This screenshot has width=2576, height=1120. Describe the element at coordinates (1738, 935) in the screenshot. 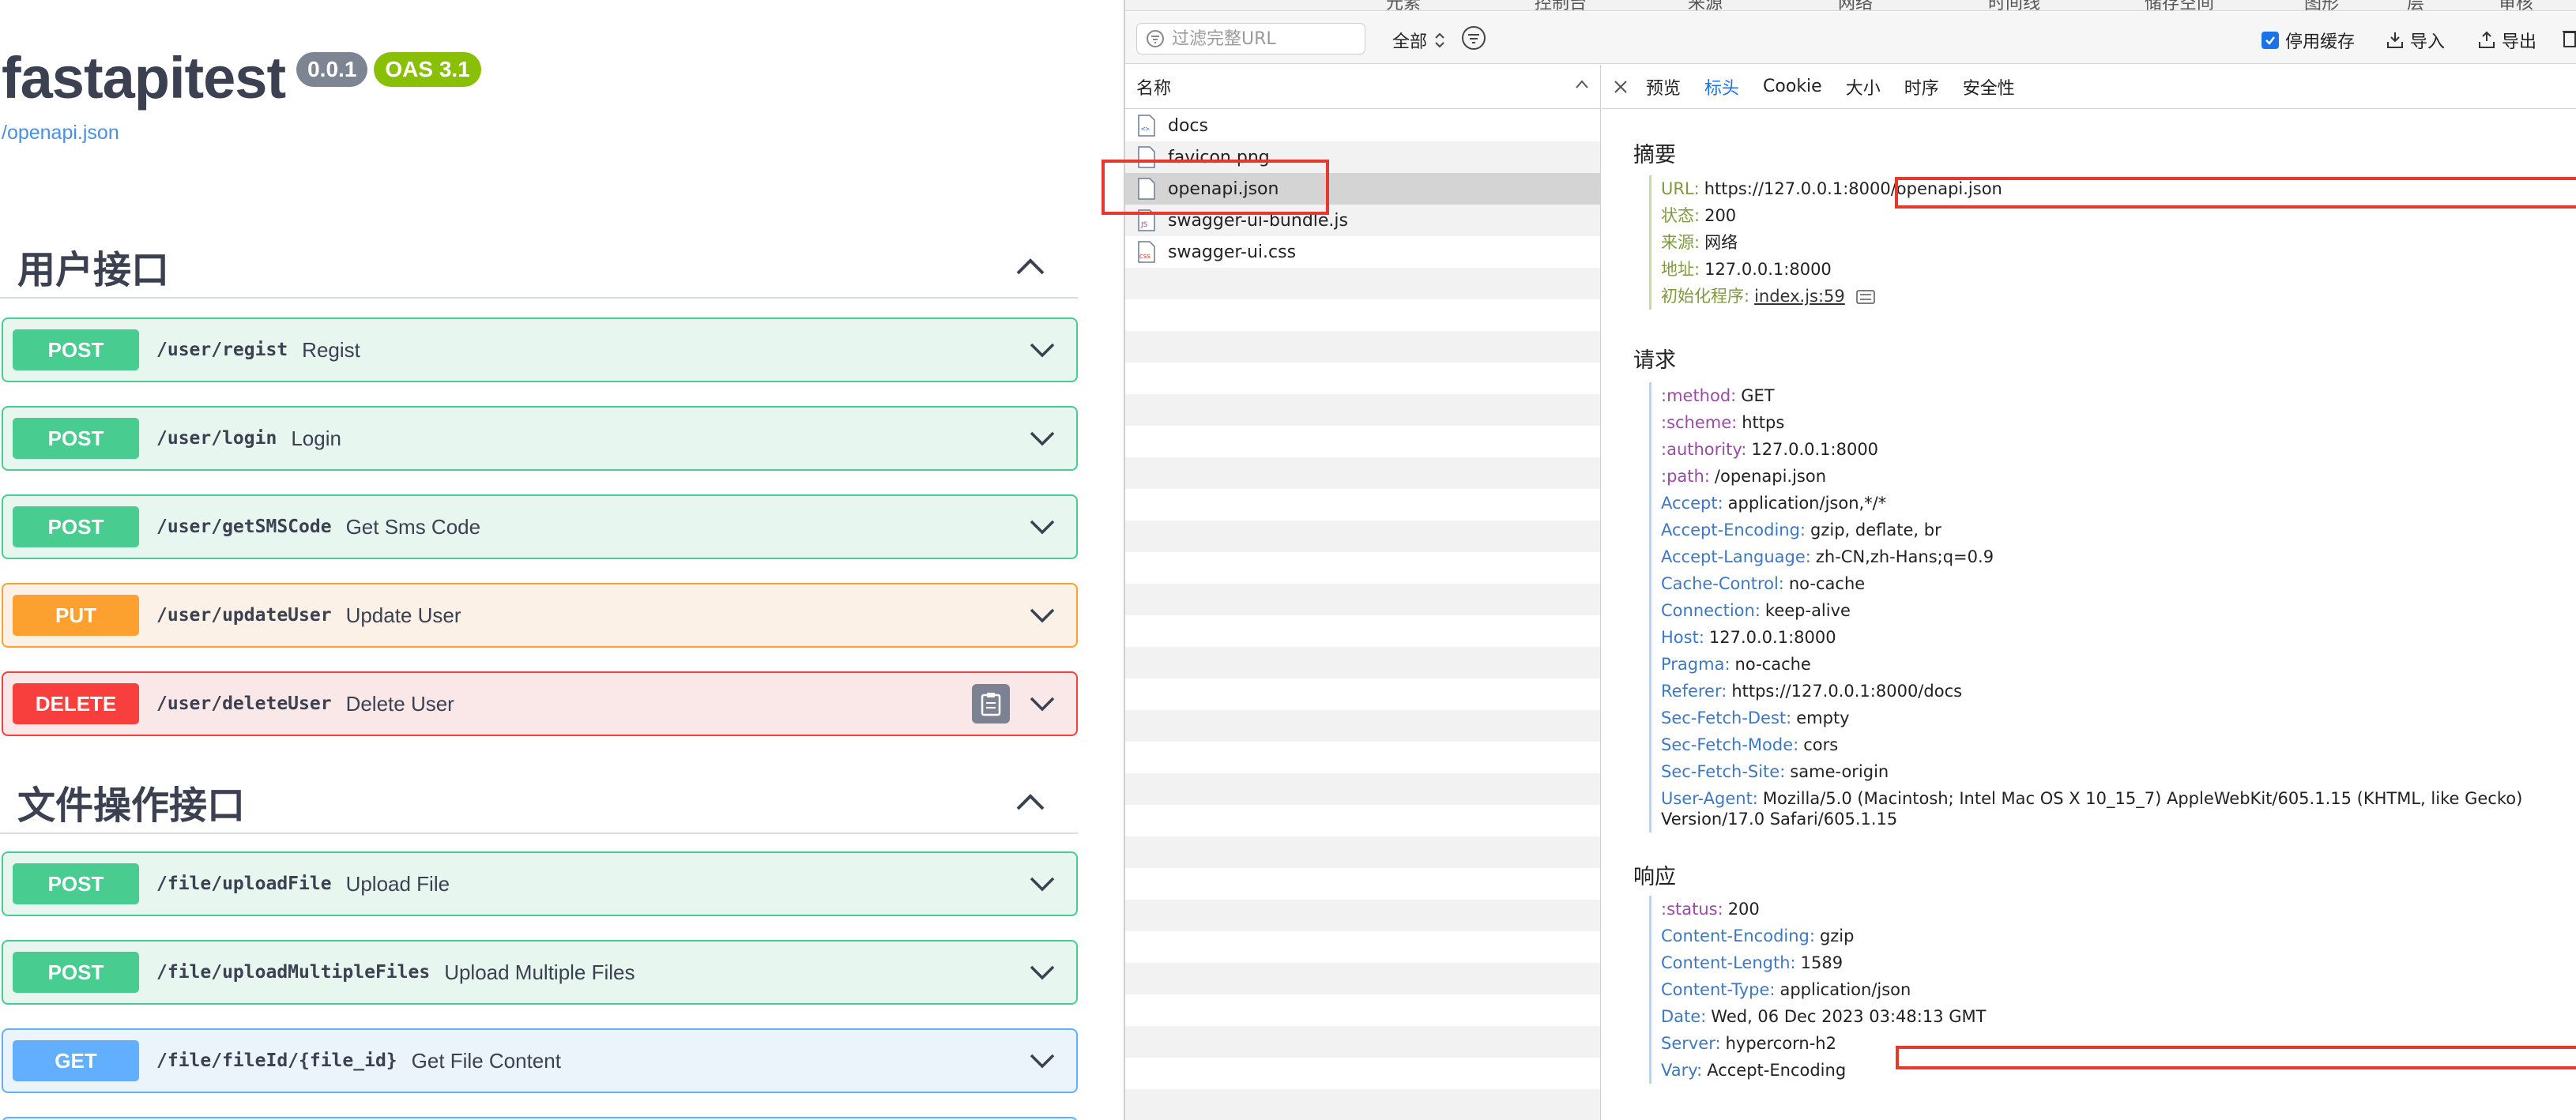

I see `header-key: Content-Encoding:` at that location.